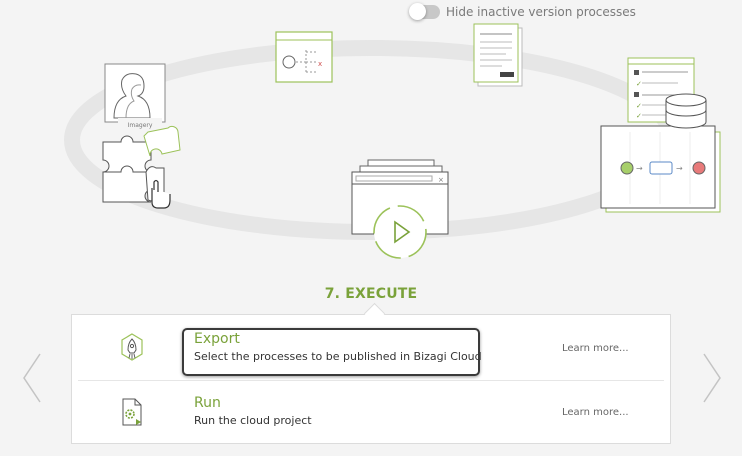 The image size is (742, 456). What do you see at coordinates (304, 57) in the screenshot?
I see `model-process-icon: x` at bounding box center [304, 57].